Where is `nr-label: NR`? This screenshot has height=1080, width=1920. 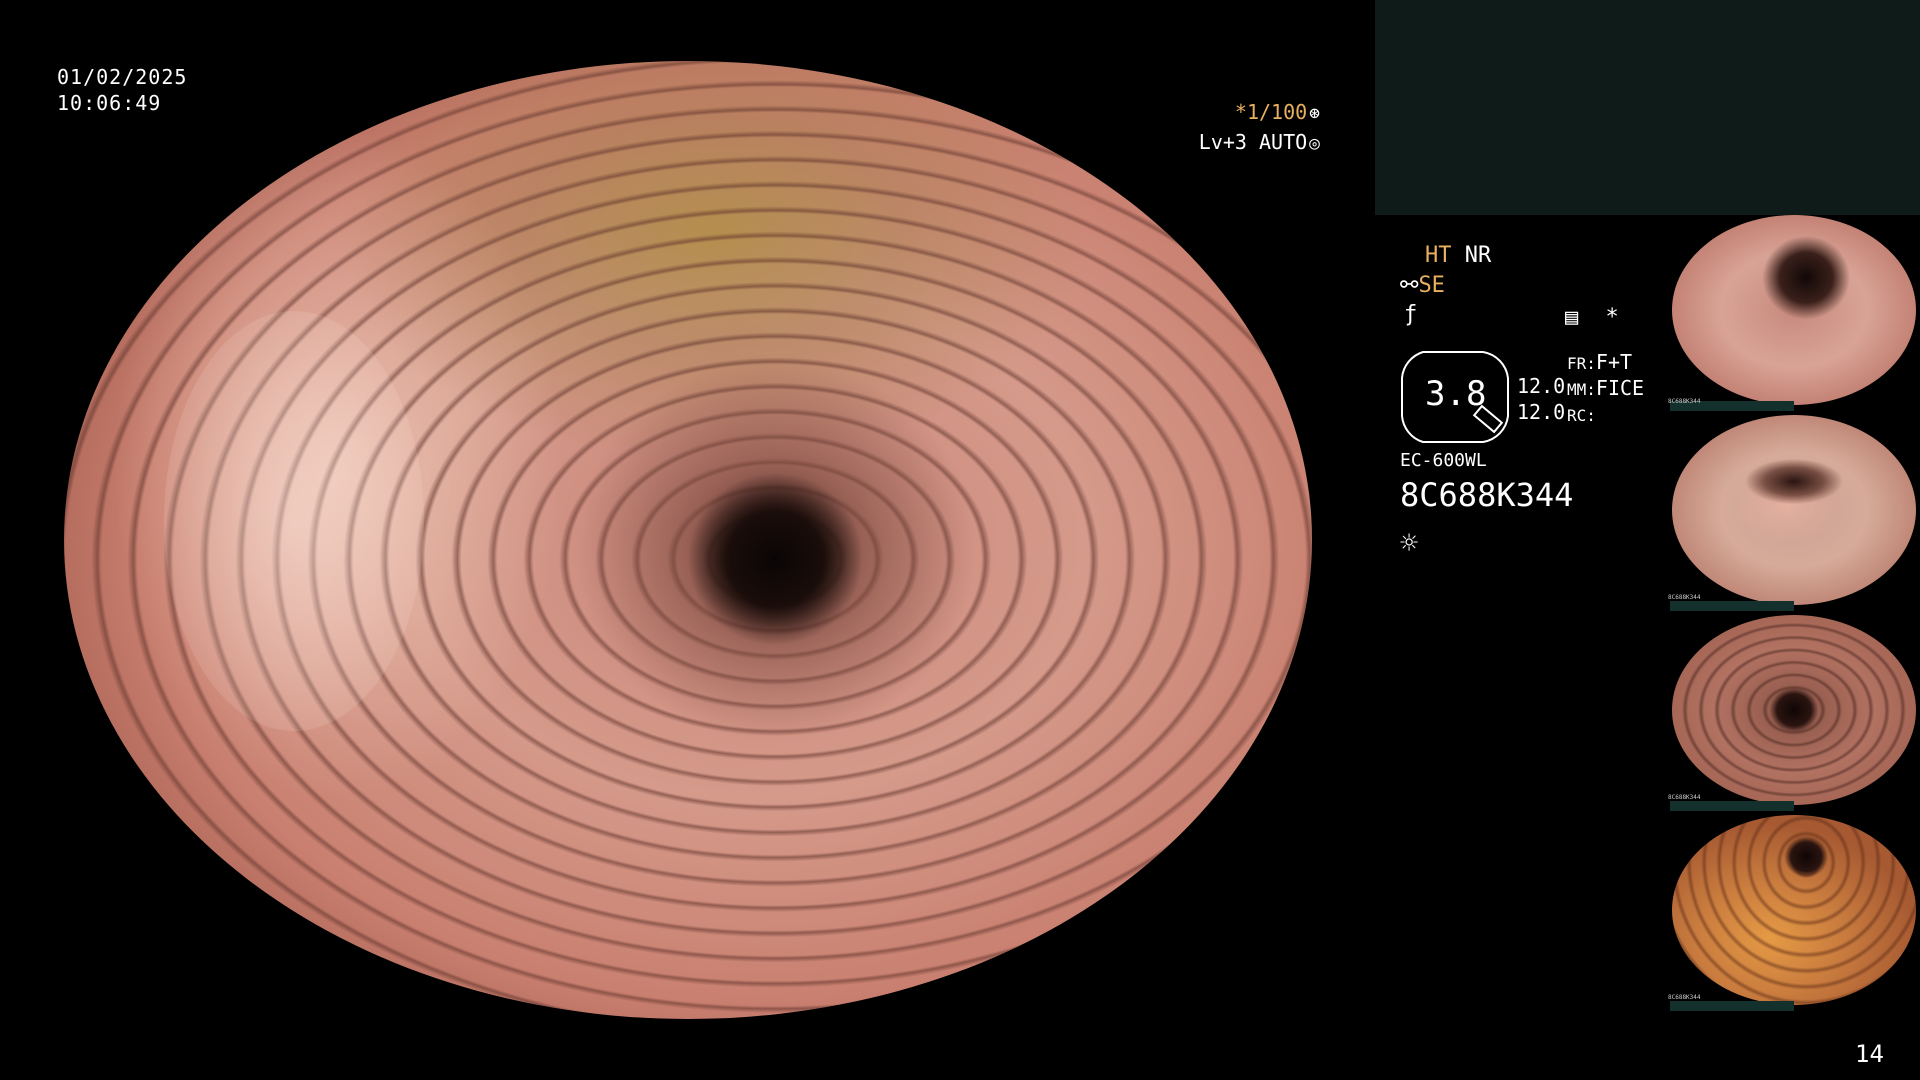 nr-label: NR is located at coordinates (1478, 255).